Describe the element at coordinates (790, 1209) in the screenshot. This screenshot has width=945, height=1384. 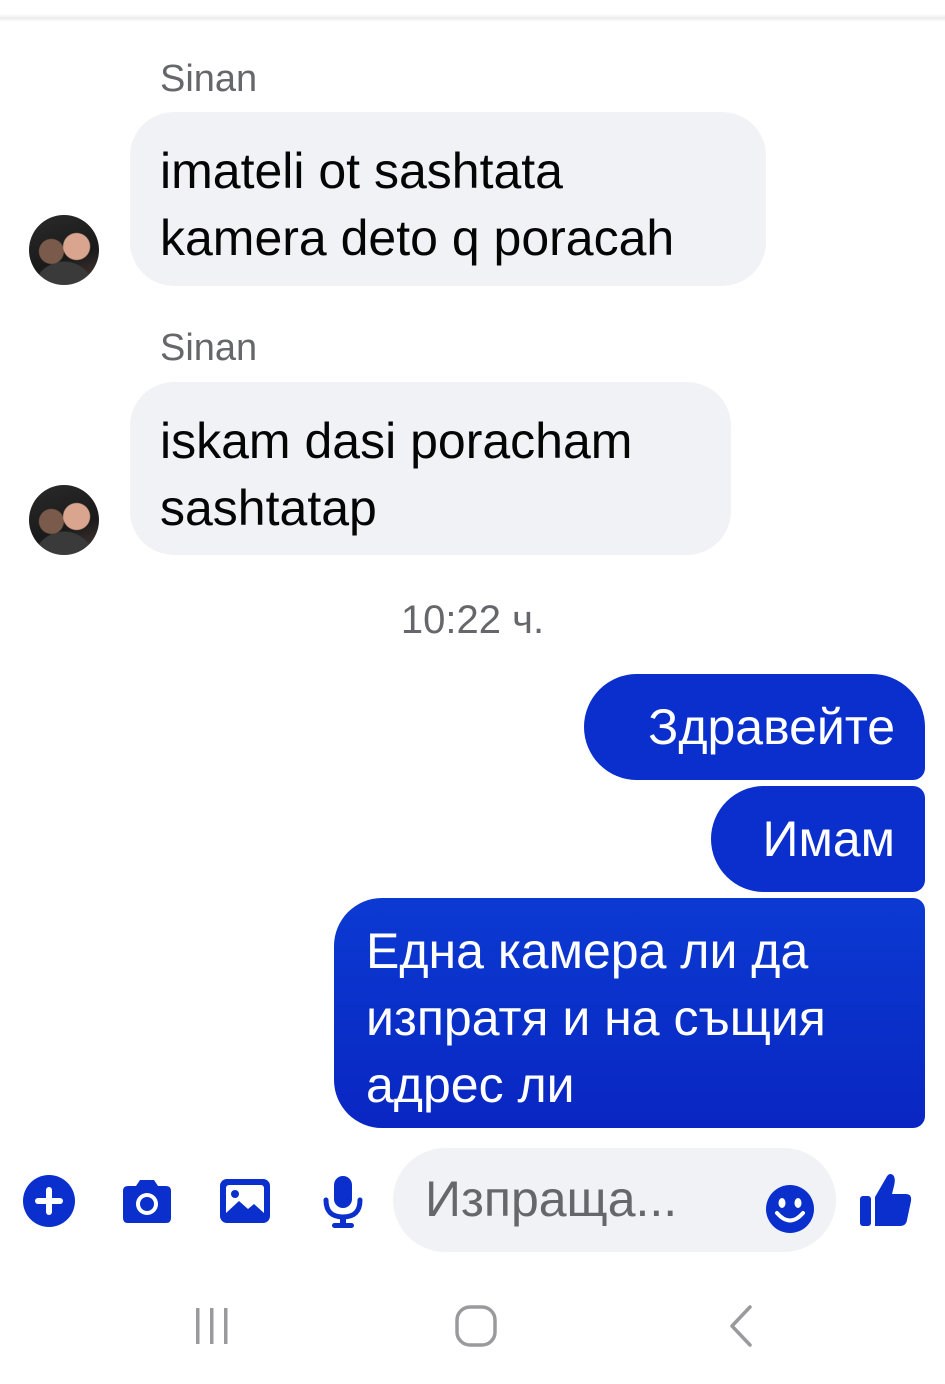
I see `emoji-icon` at that location.